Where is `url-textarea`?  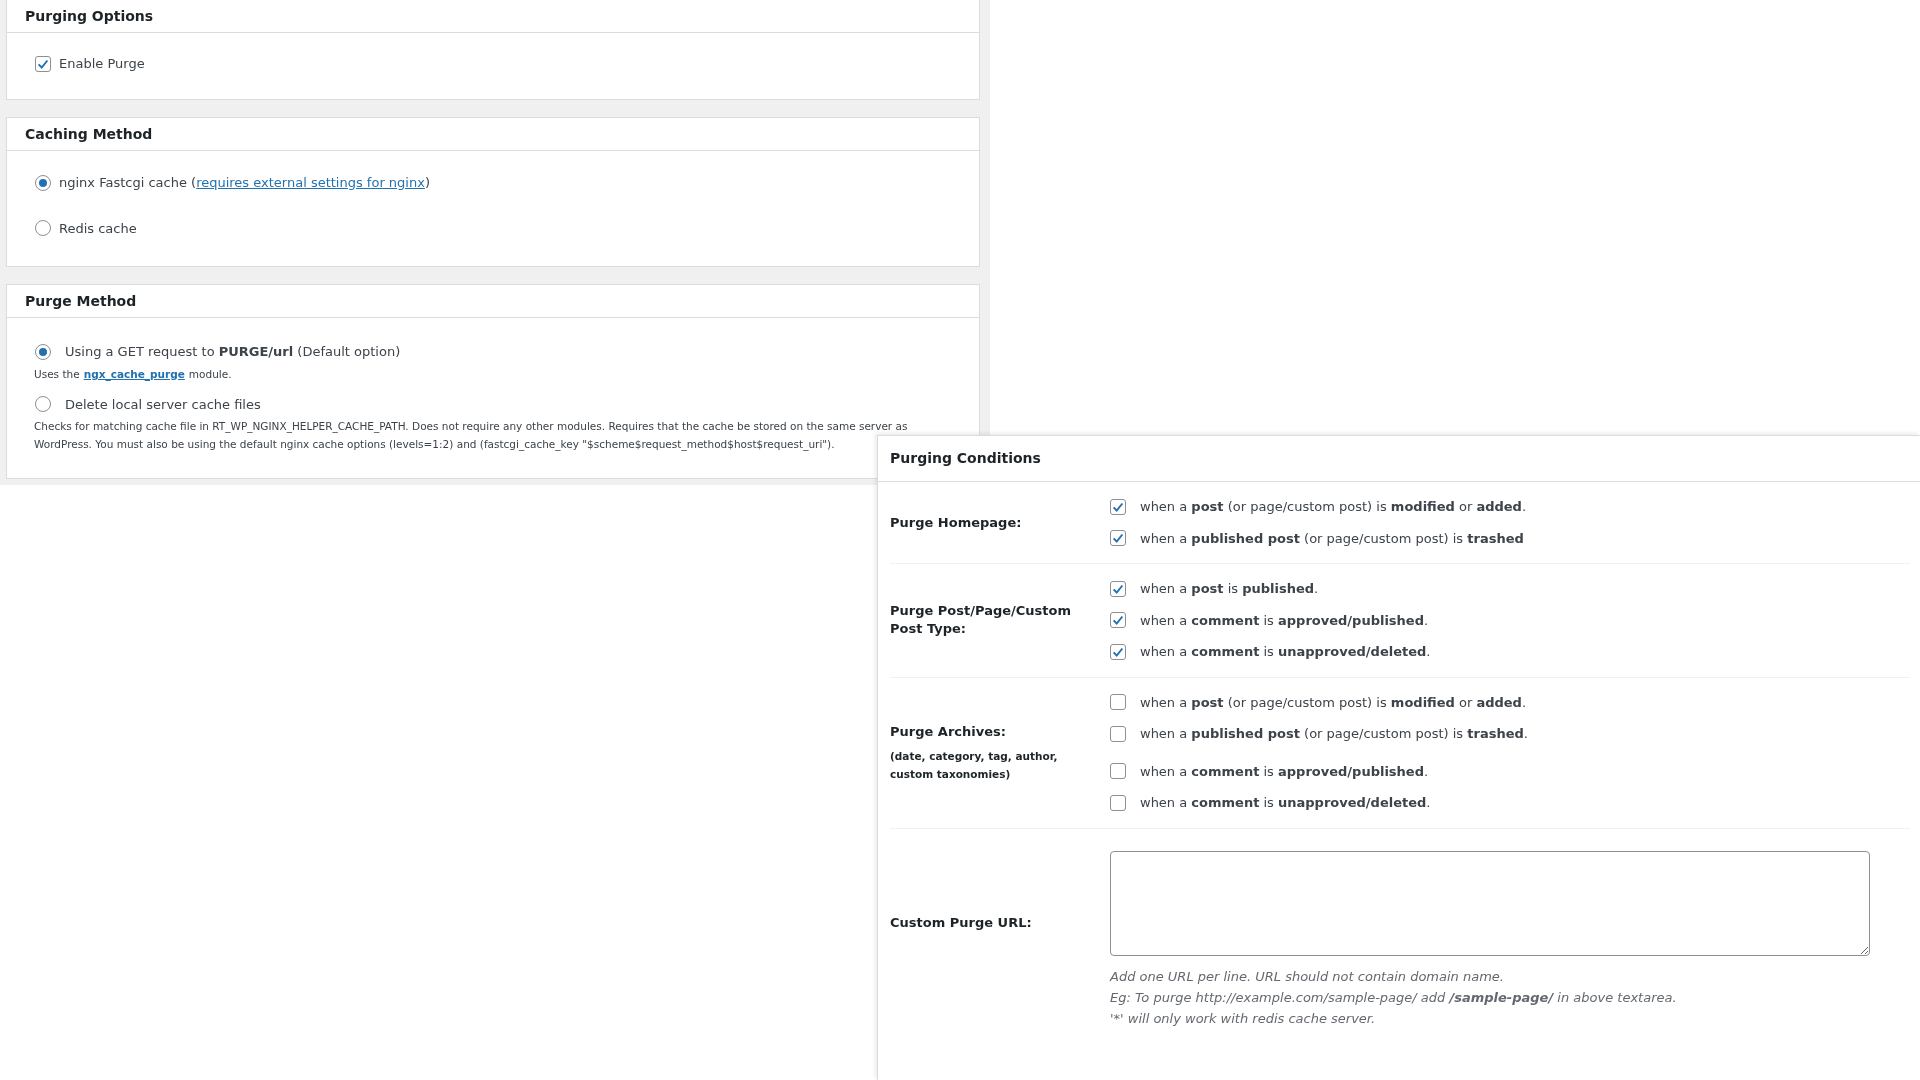
url-textarea is located at coordinates (1490, 903).